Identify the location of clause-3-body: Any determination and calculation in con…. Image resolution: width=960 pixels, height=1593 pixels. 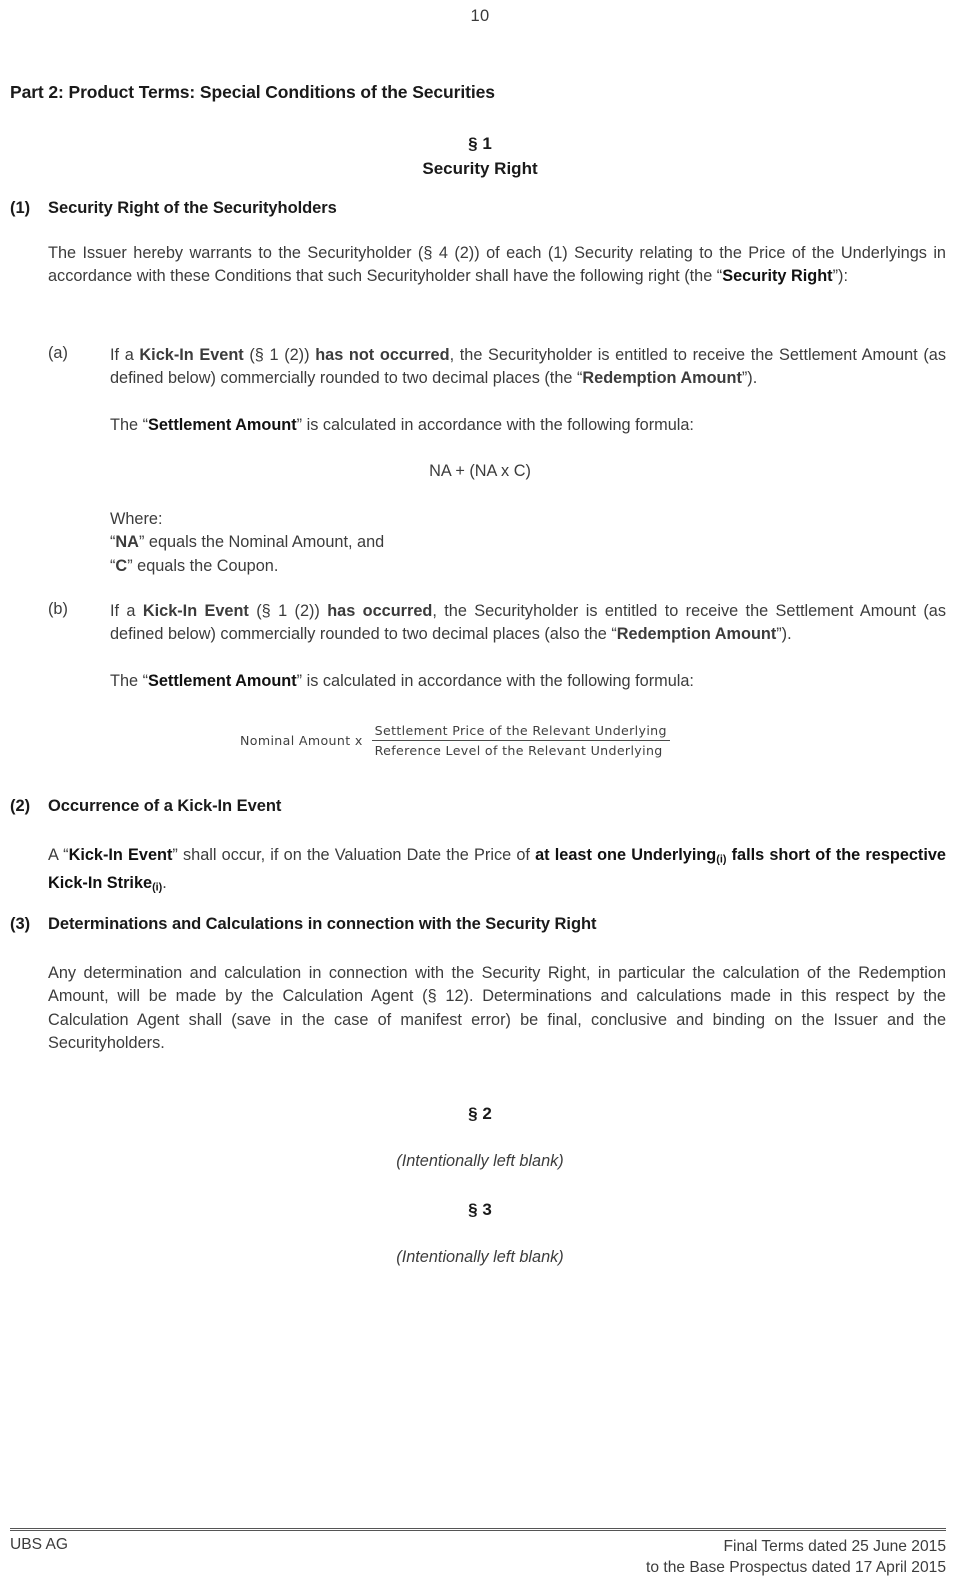
(497, 1008).